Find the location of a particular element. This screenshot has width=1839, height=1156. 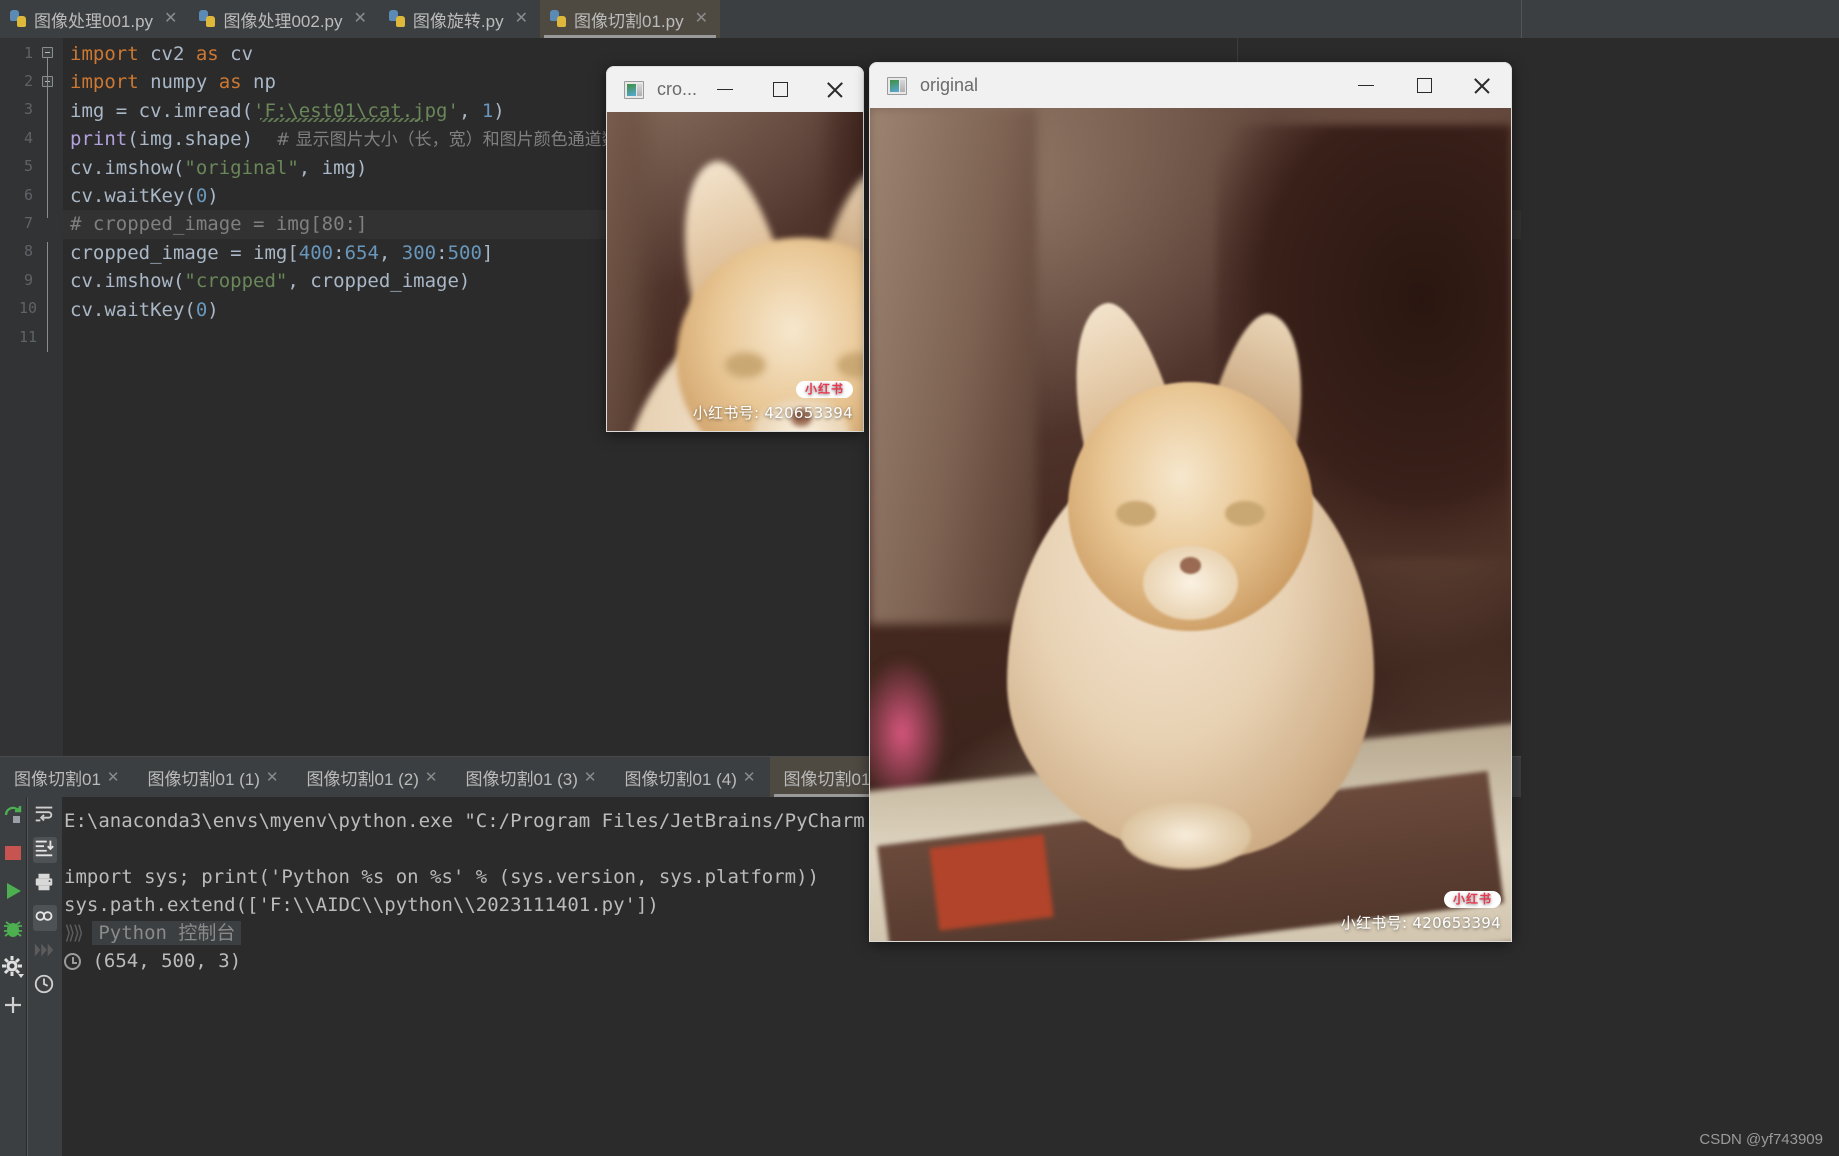

token-number: 654 is located at coordinates (361, 252).